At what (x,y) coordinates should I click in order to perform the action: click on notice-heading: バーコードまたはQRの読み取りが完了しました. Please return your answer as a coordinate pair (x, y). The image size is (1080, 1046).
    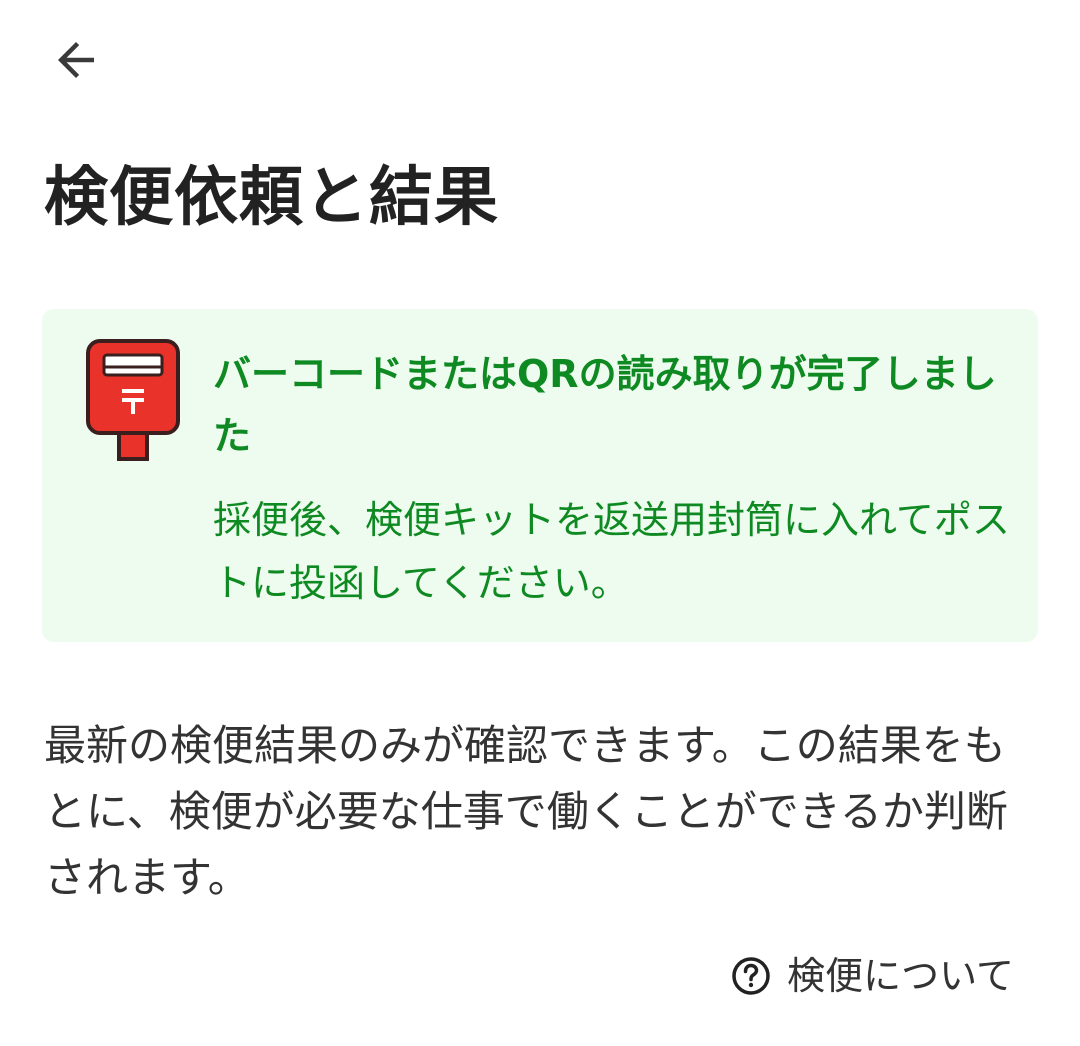
    Looking at the image, I should click on (605, 405).